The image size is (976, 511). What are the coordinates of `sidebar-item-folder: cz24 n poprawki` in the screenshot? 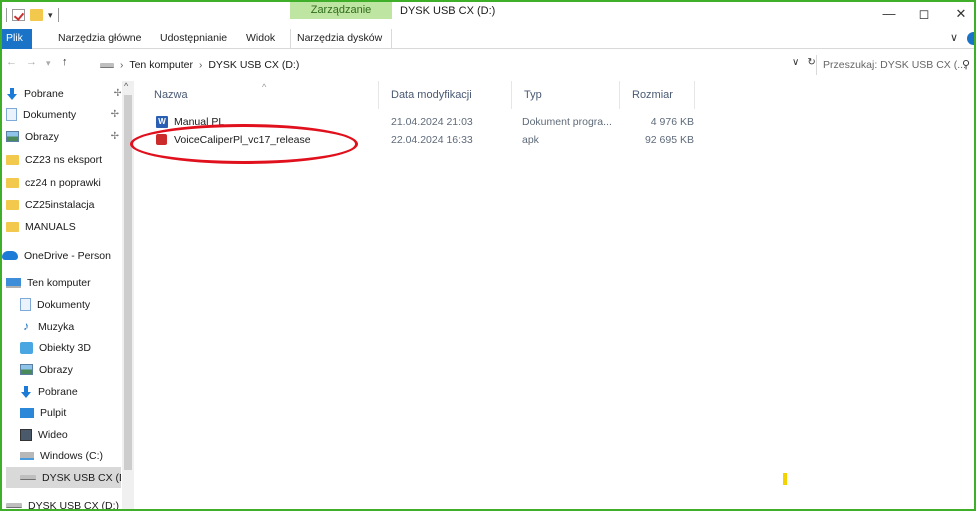 It's located at (63, 182).